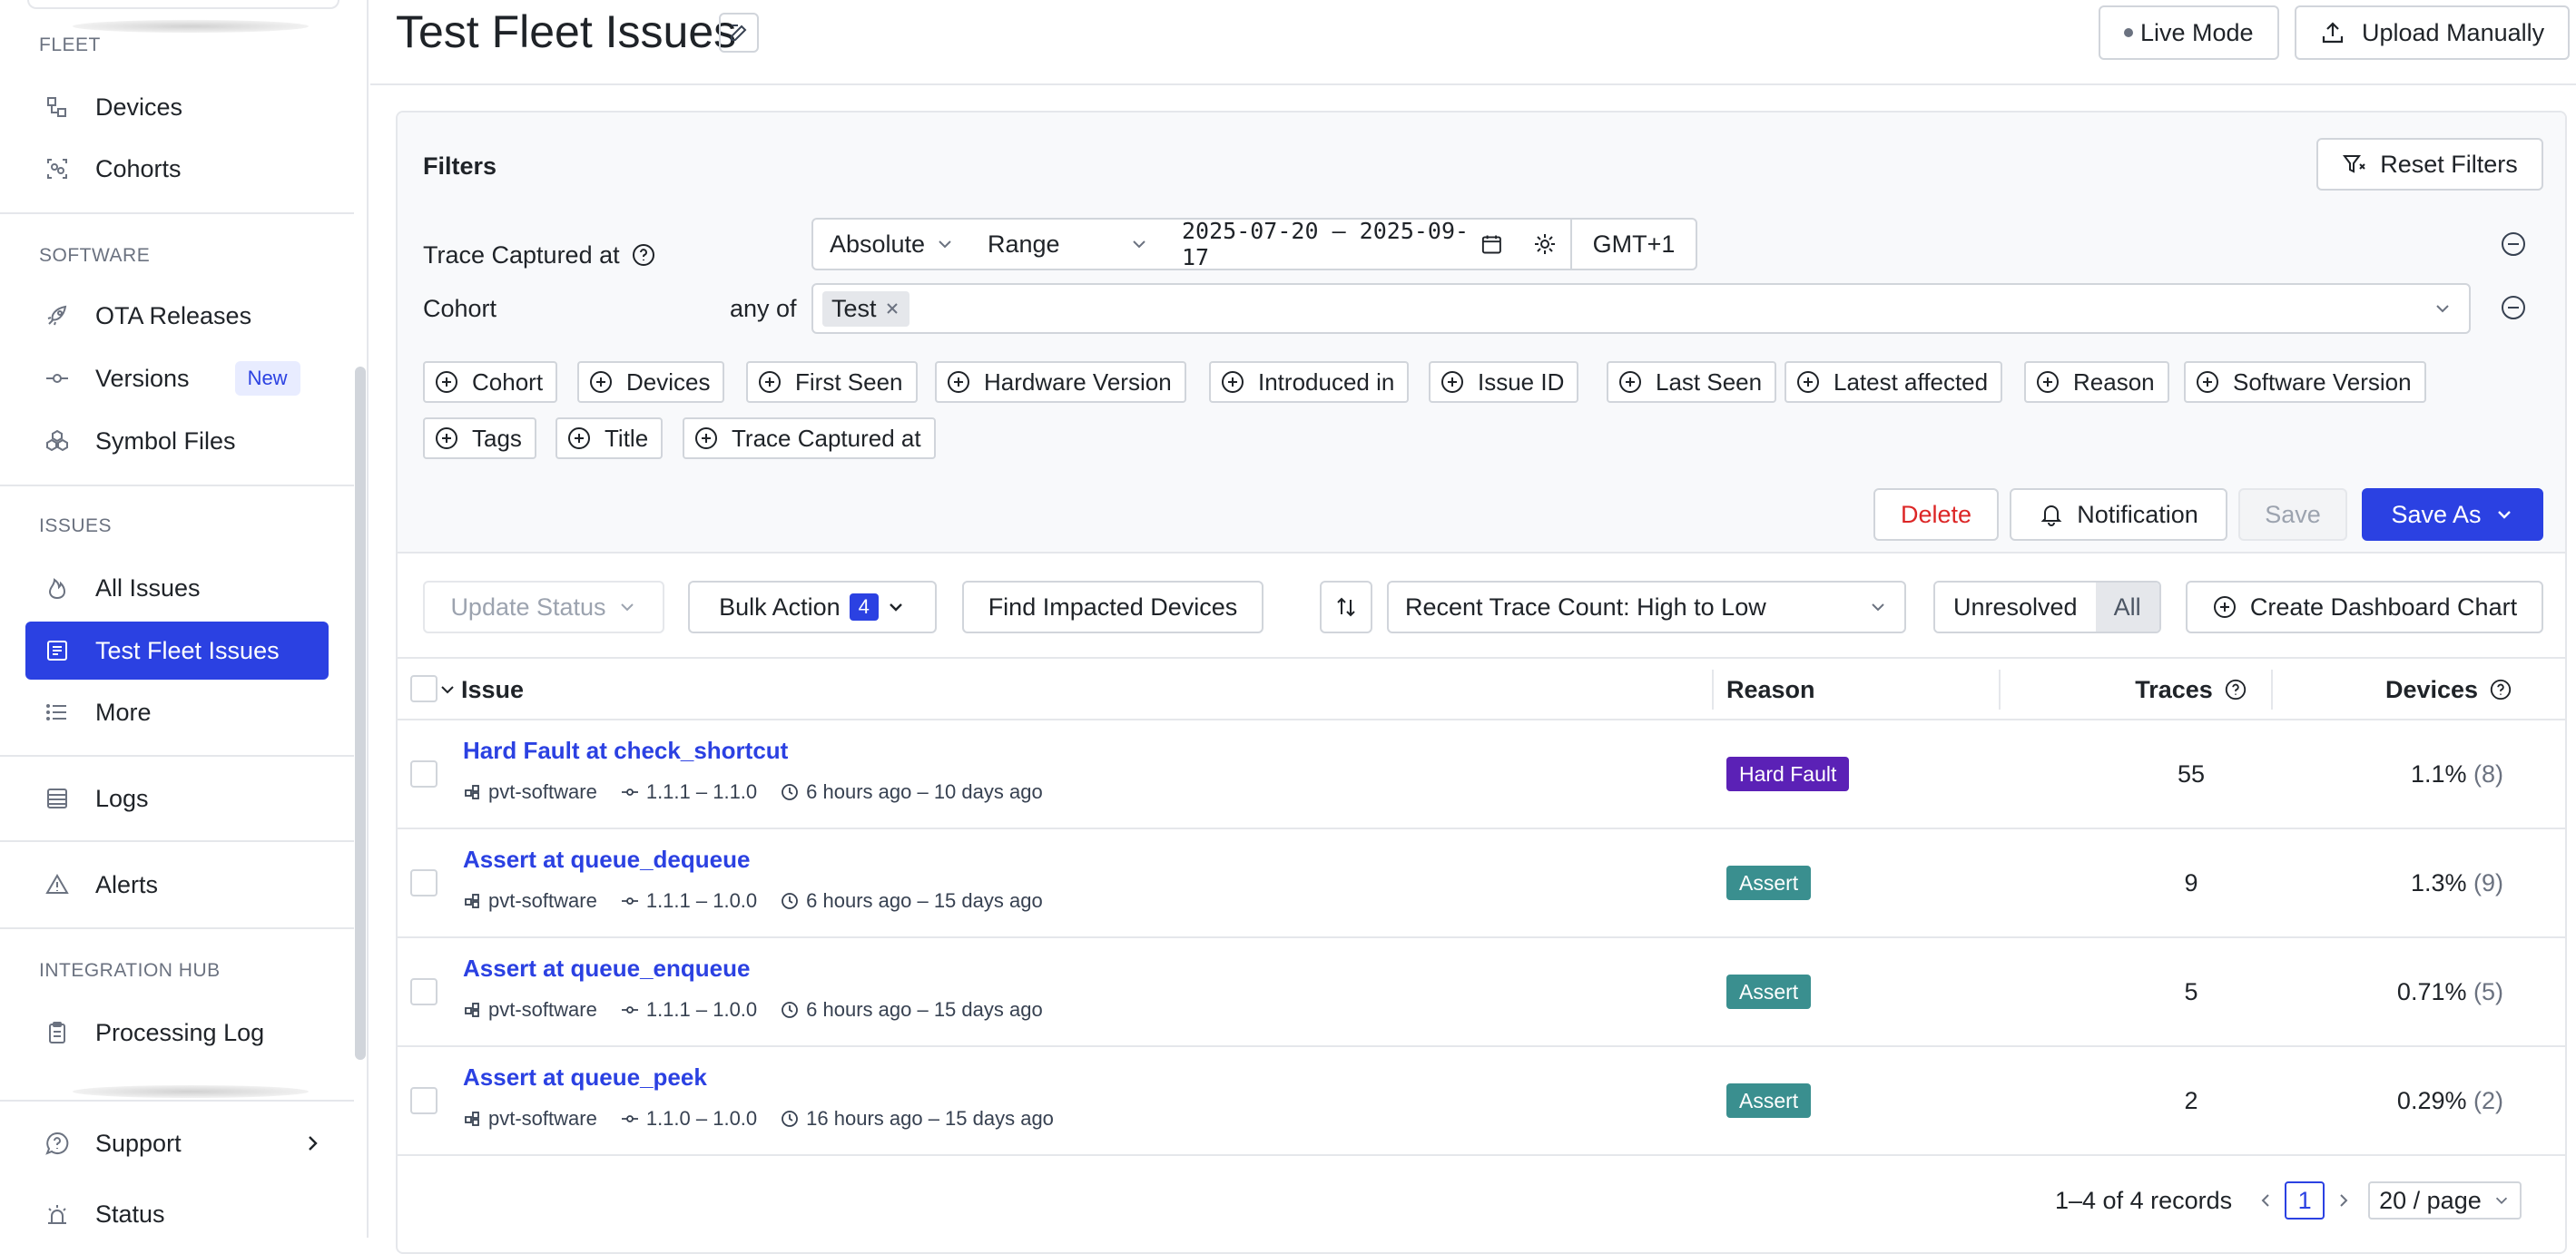  Describe the element at coordinates (1521, 382) in the screenshot. I see `chip-label: Issue ID` at that location.